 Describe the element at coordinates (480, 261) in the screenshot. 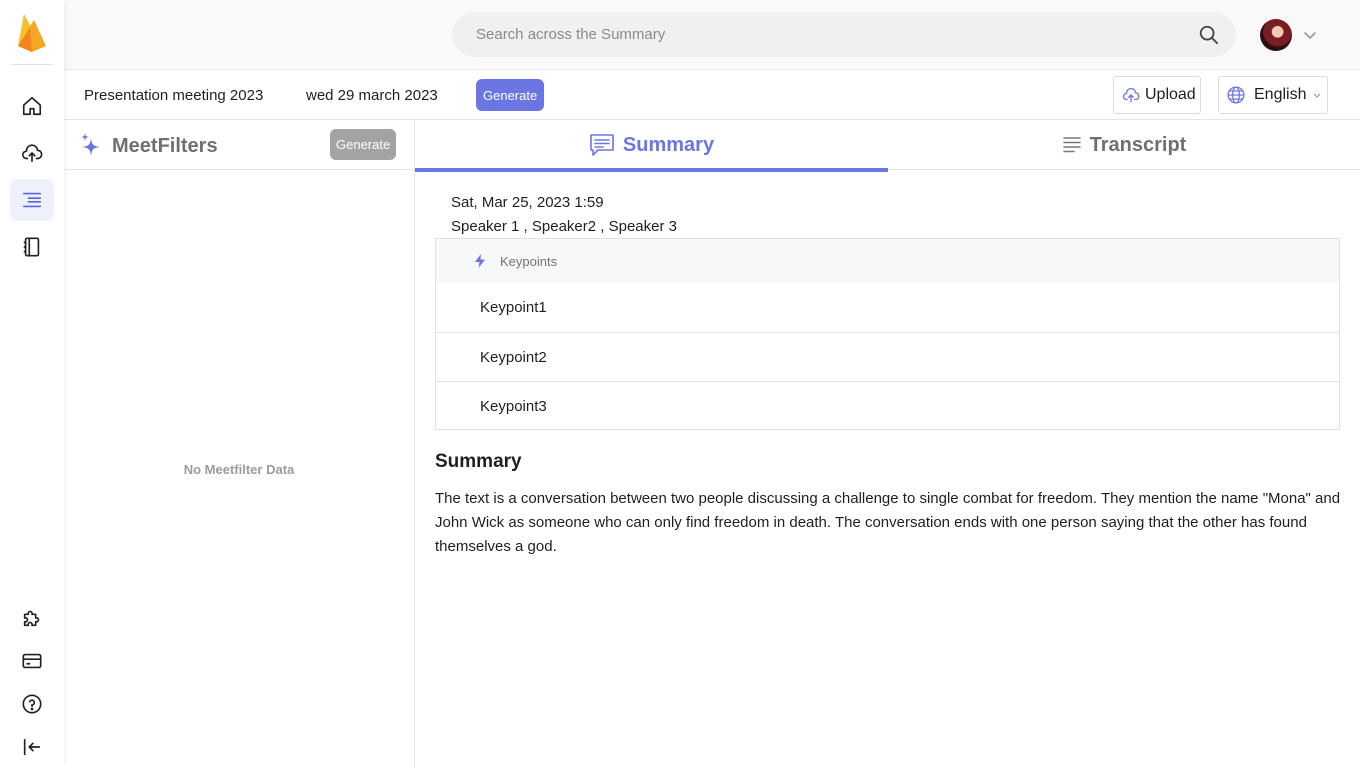

I see `lightning-icon` at that location.